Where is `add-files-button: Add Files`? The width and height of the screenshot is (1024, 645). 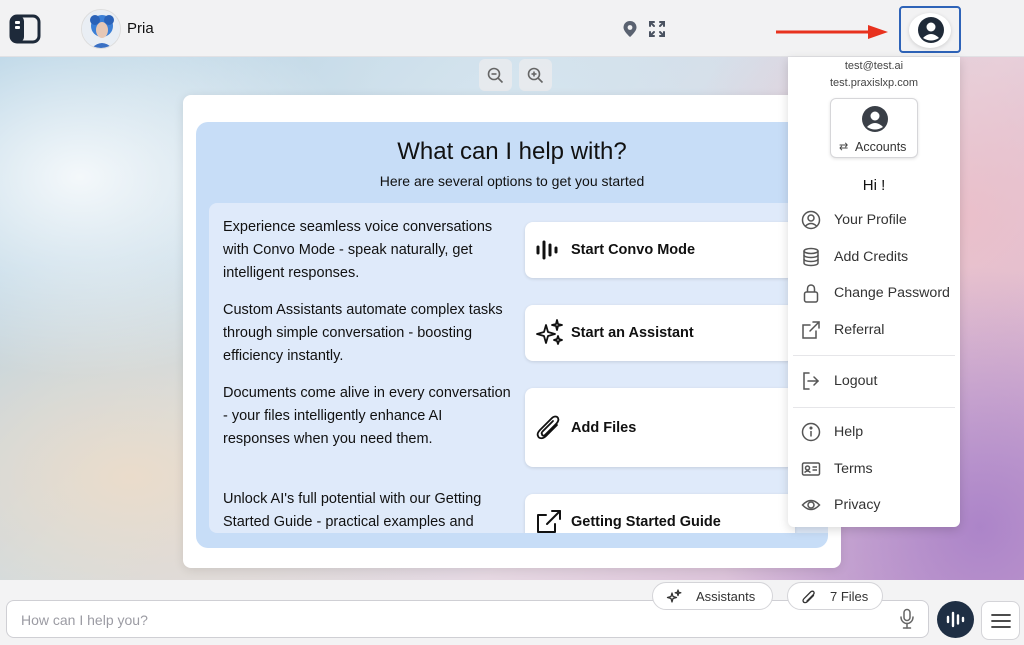
add-files-button: Add Files is located at coordinates (660, 427).